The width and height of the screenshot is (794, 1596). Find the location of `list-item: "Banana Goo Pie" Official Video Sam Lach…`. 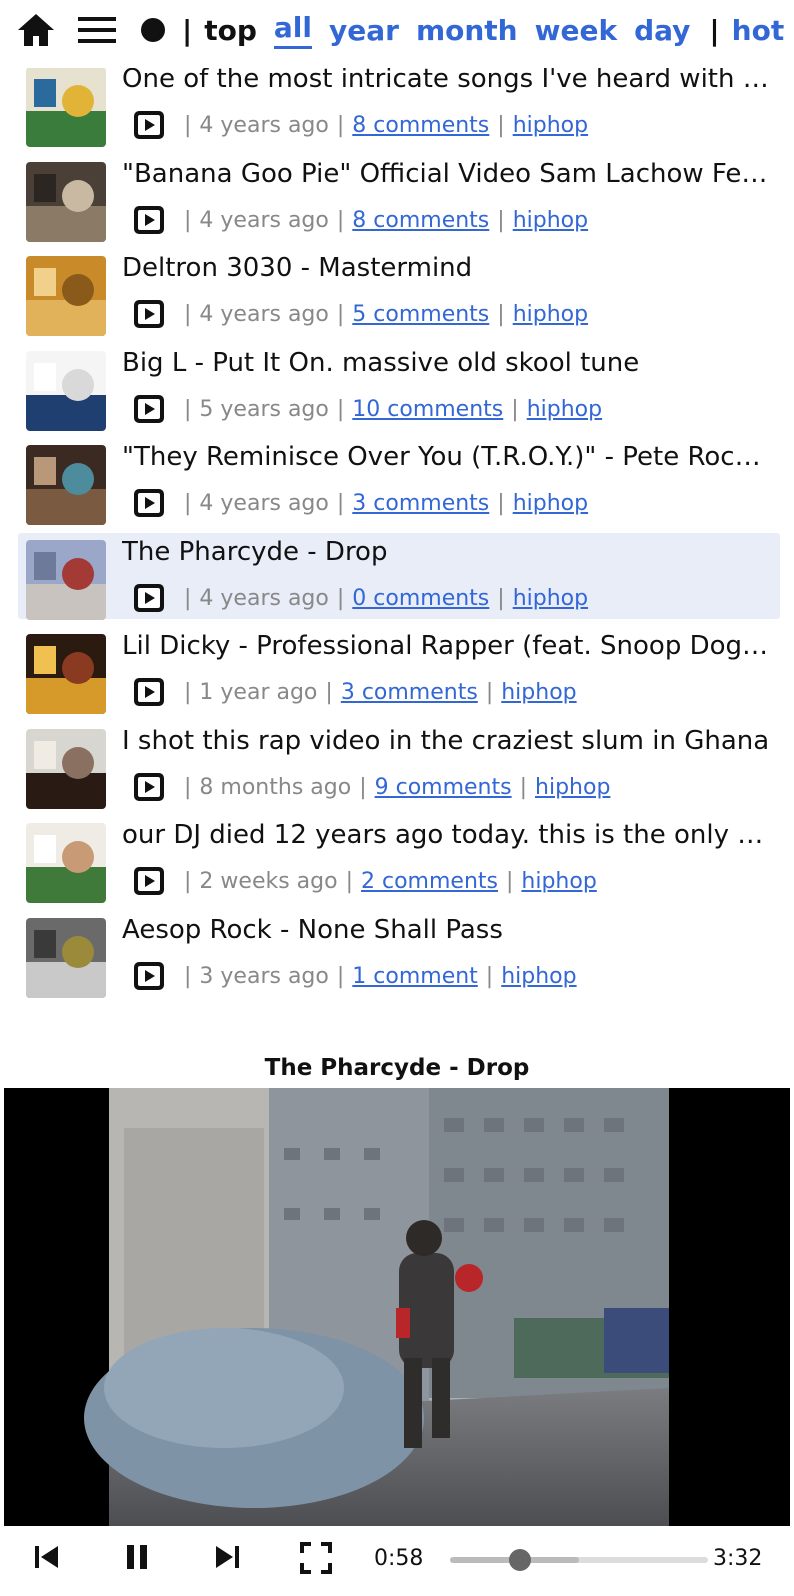

list-item: "Banana Goo Pie" Official Video Sam Lach… is located at coordinates (399, 198).